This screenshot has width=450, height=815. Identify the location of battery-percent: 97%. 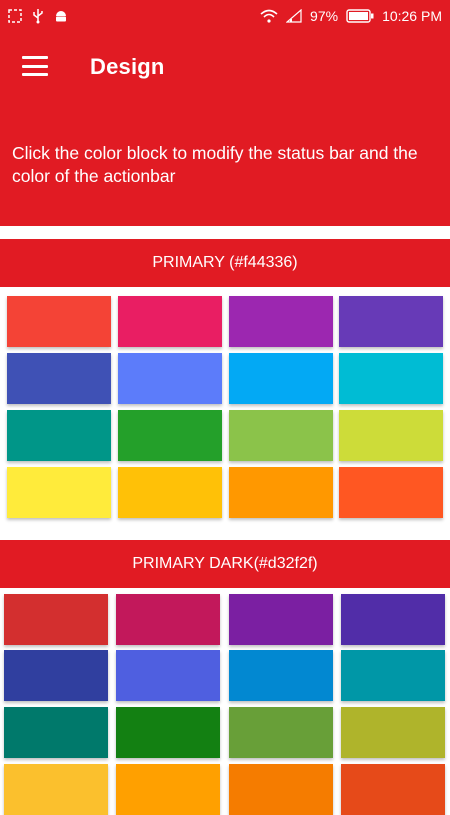
(324, 16).